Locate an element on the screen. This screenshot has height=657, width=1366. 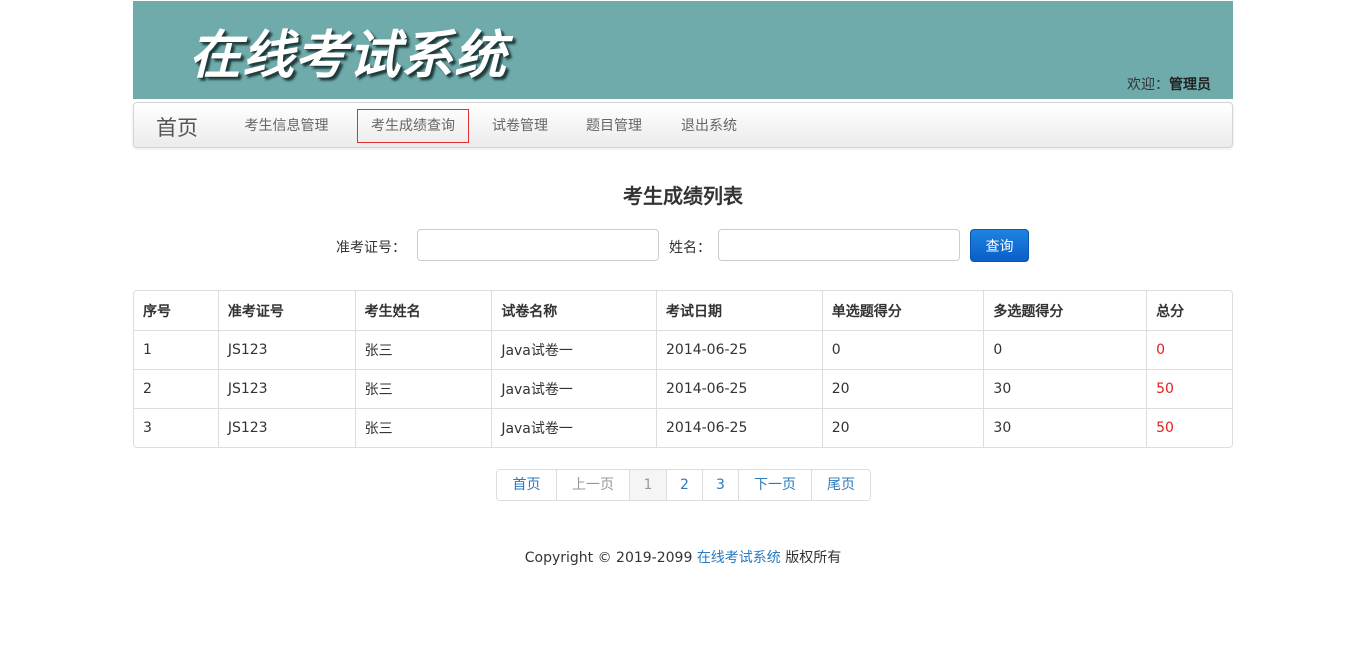
table-header-row: 序号 准考证号 考生姓名 试卷名称 考试日期 单选题得分 多选题得分 总分 is located at coordinates (683, 310).